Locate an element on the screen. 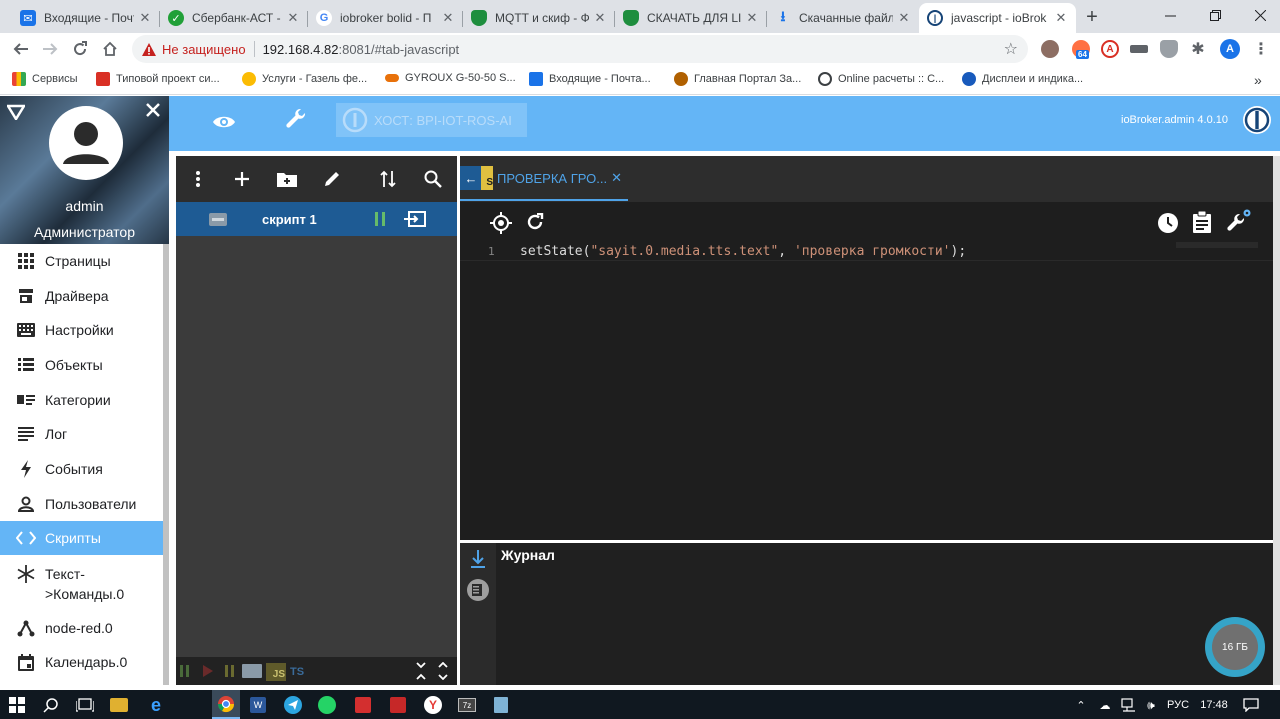 The height and width of the screenshot is (719, 1280). play-all-button is located at coordinates (208, 671).